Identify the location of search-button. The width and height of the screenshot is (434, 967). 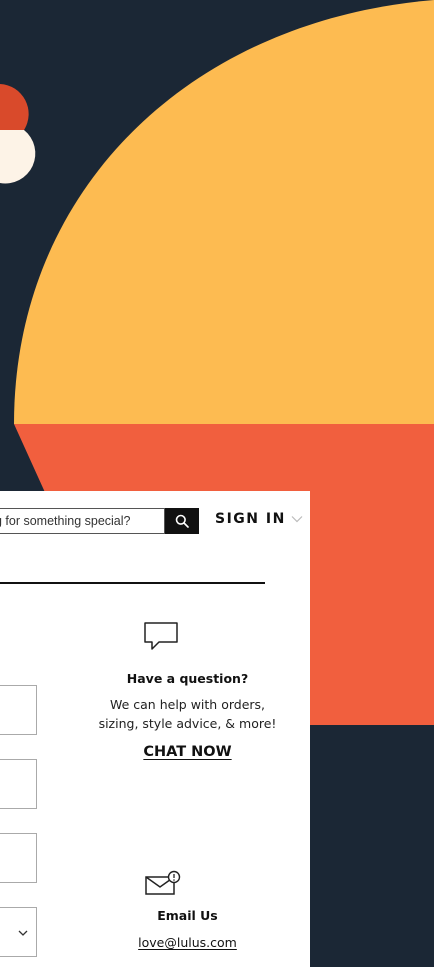
(182, 521).